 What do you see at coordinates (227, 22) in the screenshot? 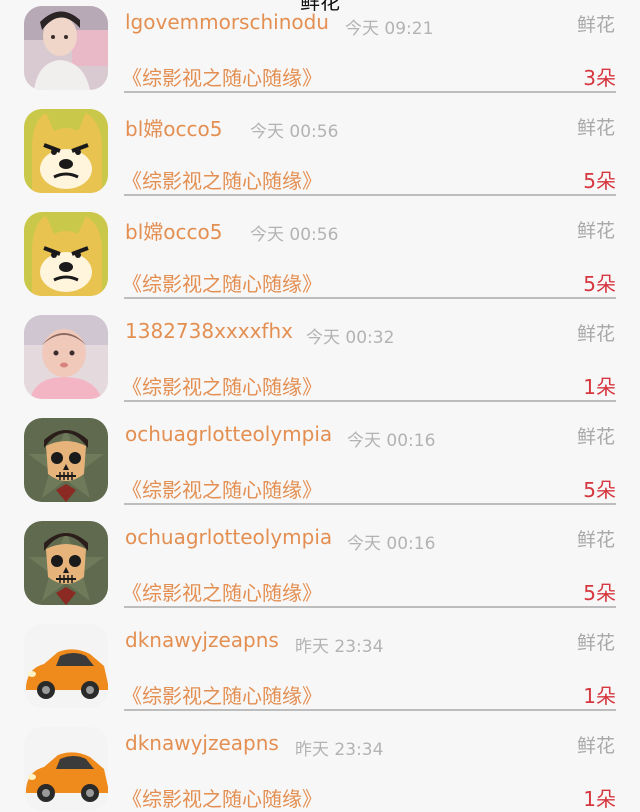
I see `sender-name: lgovemmorschinodu` at bounding box center [227, 22].